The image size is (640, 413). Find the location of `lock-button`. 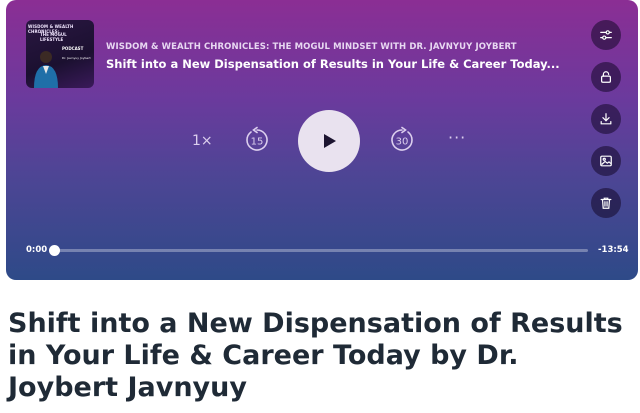

lock-button is located at coordinates (606, 77).